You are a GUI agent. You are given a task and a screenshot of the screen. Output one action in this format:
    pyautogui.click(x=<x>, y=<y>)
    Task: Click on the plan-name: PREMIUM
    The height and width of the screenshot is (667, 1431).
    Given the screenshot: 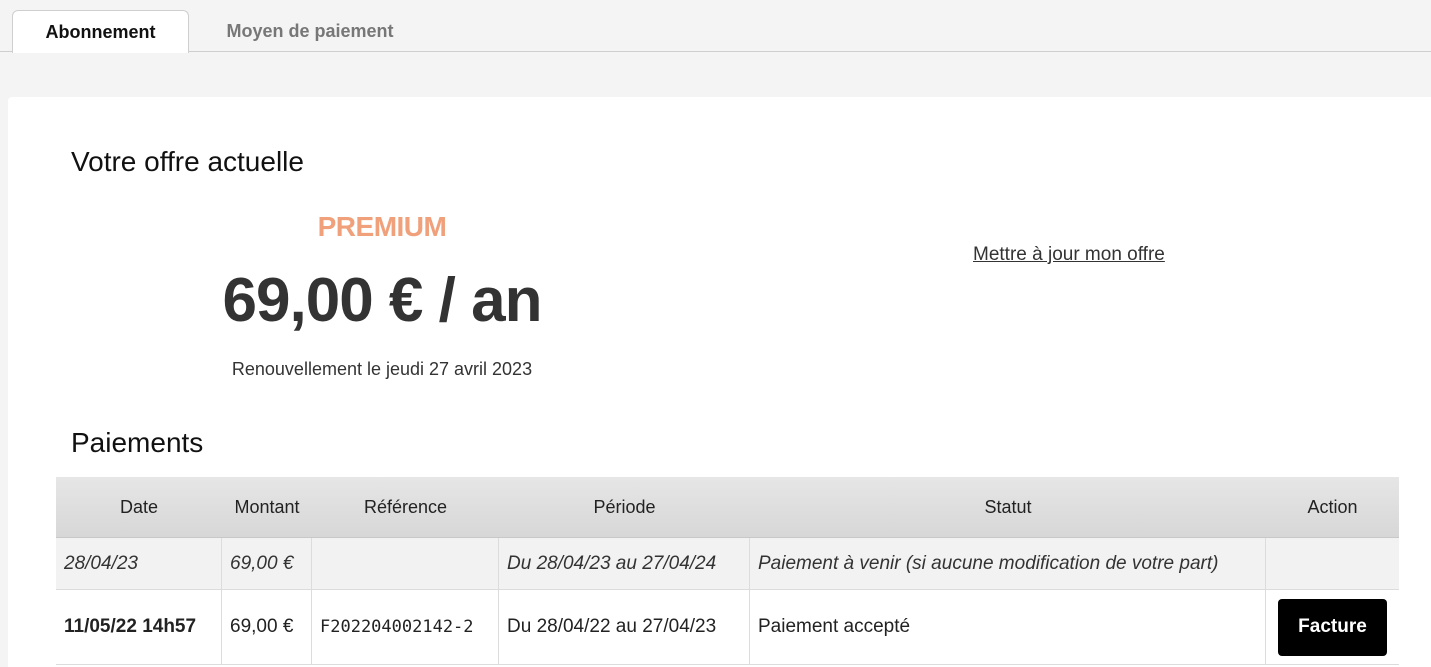 What is the action you would take?
    pyautogui.click(x=382, y=226)
    